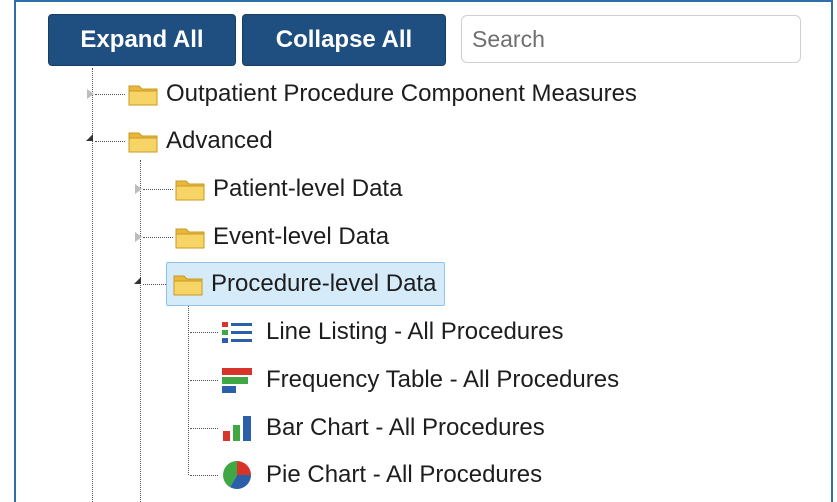 Image resolution: width=837 pixels, height=502 pixels. What do you see at coordinates (443, 379) in the screenshot?
I see `report-label: Frequency Table - All Procedures` at bounding box center [443, 379].